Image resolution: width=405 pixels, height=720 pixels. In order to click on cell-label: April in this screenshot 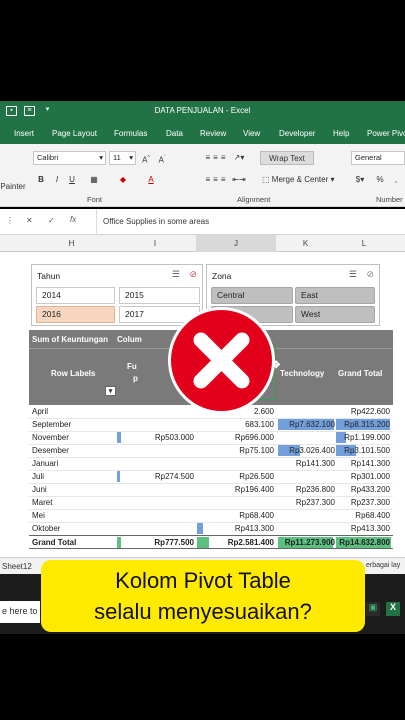, I will do `click(40, 411)`.